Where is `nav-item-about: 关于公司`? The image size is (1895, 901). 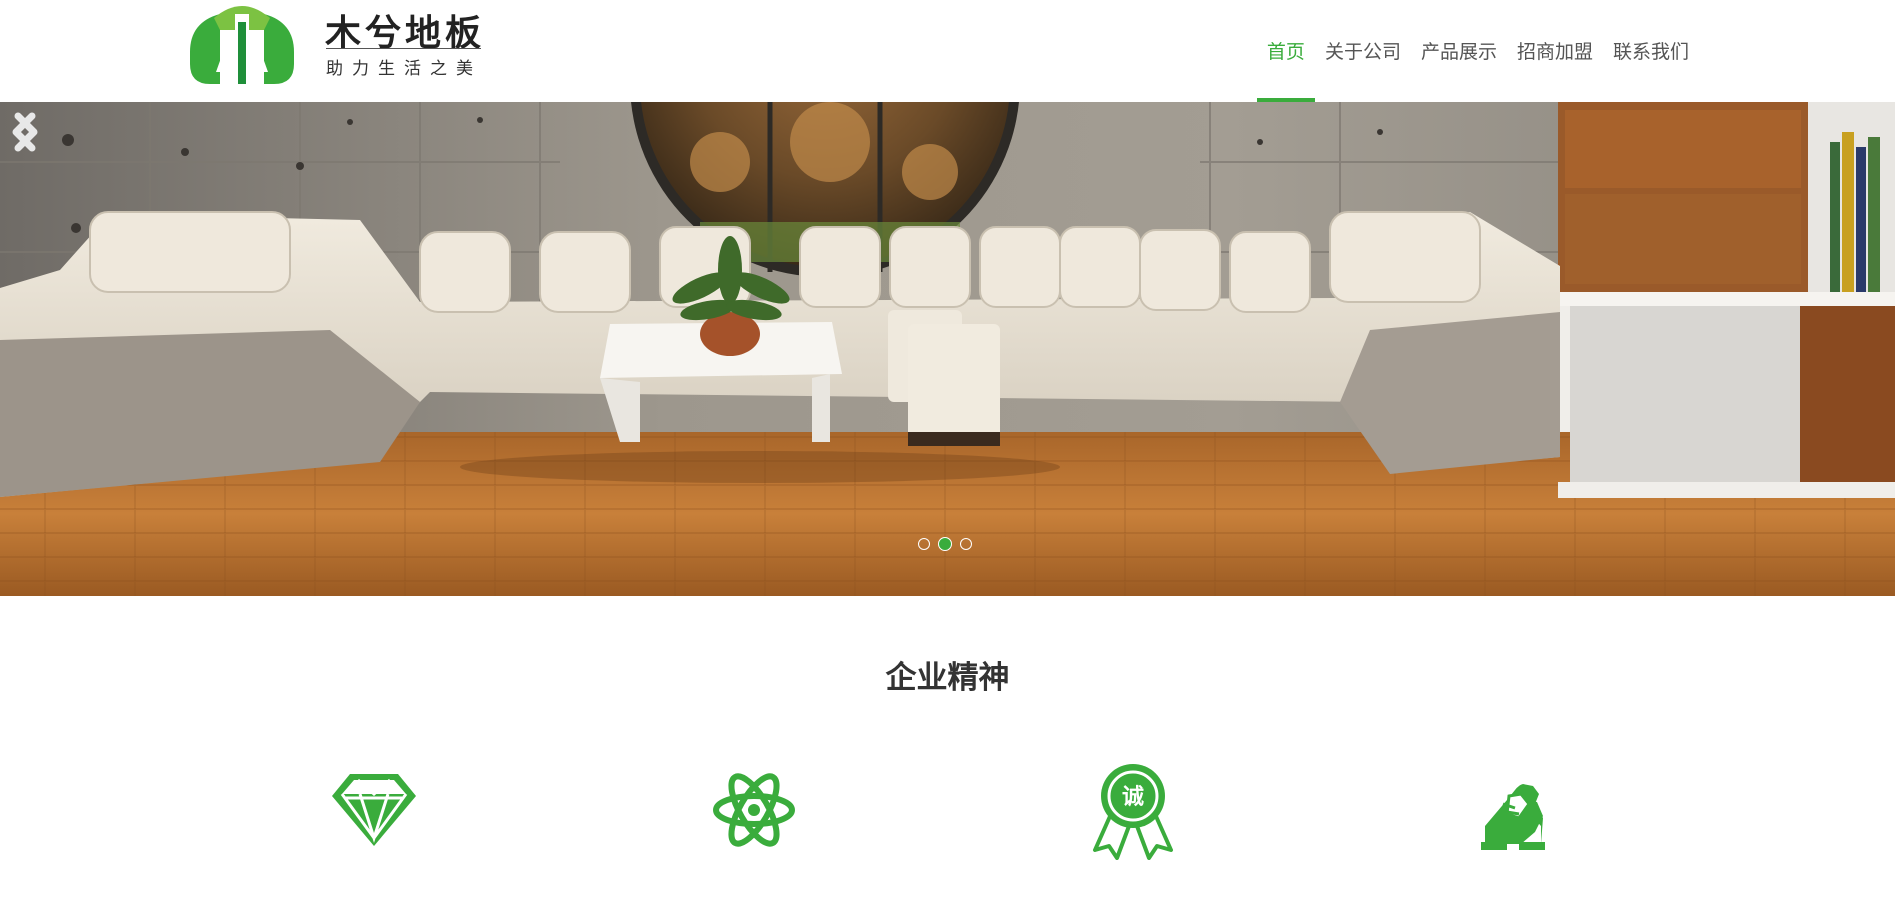
nav-item-about: 关于公司 is located at coordinates (1363, 51).